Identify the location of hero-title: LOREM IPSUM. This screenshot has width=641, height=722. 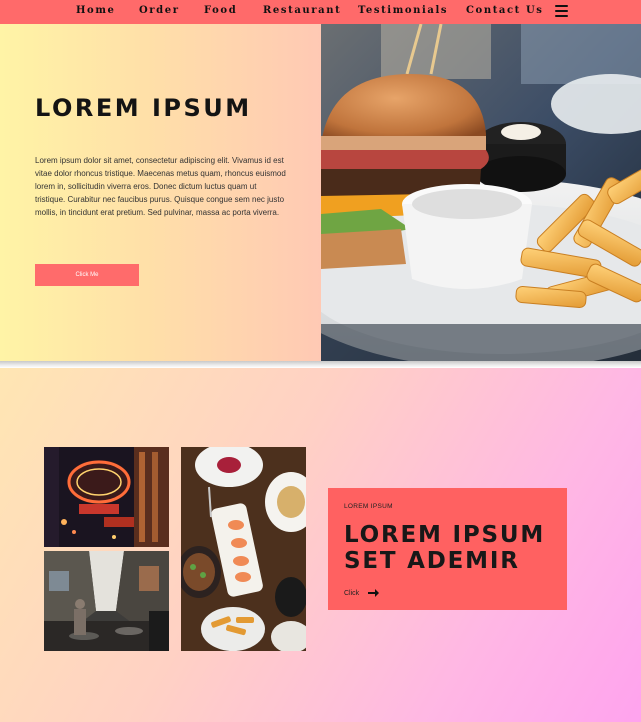
(143, 108).